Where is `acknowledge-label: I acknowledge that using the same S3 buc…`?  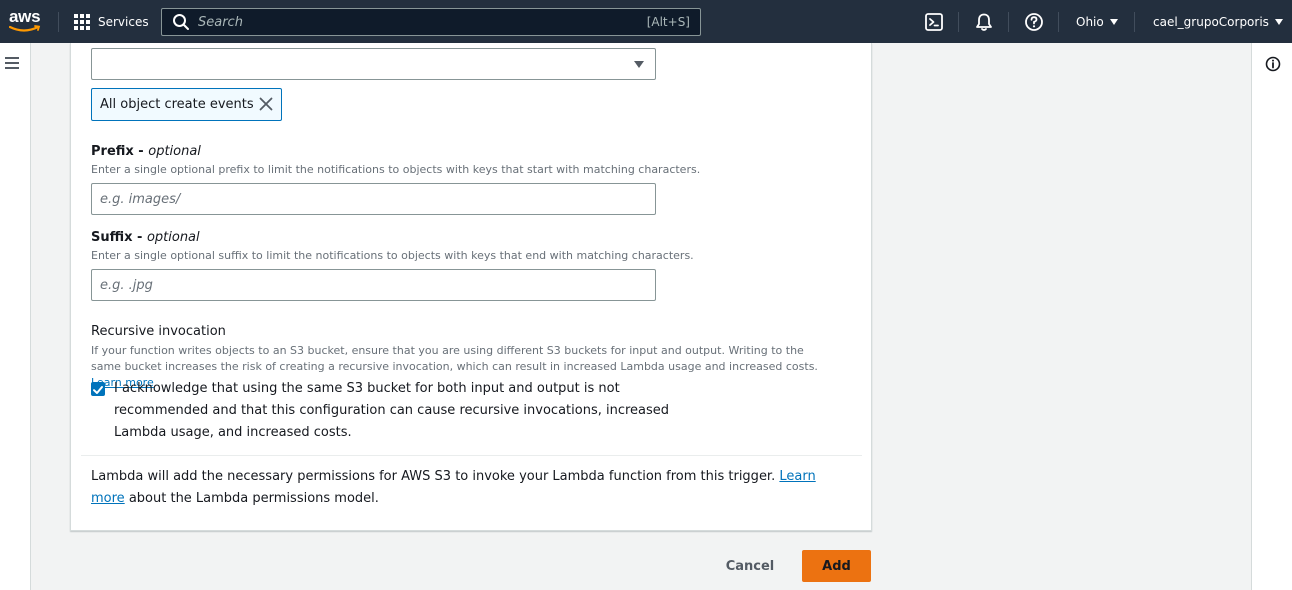 acknowledge-label: I acknowledge that using the same S3 buc… is located at coordinates (392, 410).